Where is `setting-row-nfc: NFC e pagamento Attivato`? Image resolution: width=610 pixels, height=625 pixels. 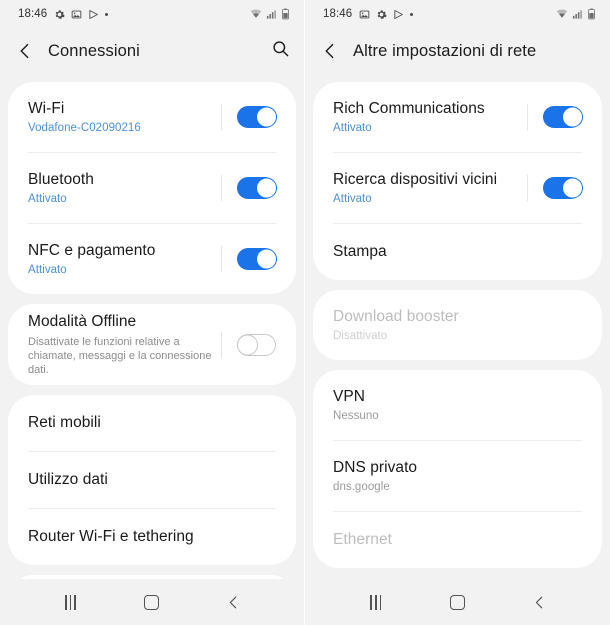 setting-row-nfc: NFC e pagamento Attivato is located at coordinates (152, 259).